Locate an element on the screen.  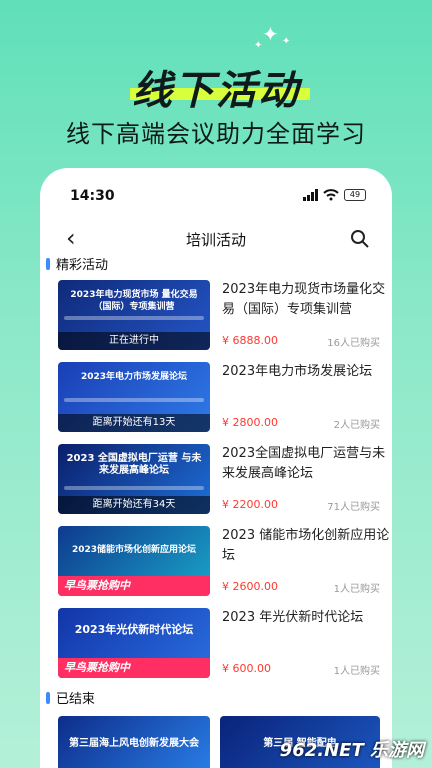
section-label: 精彩活动 is located at coordinates (82, 265).